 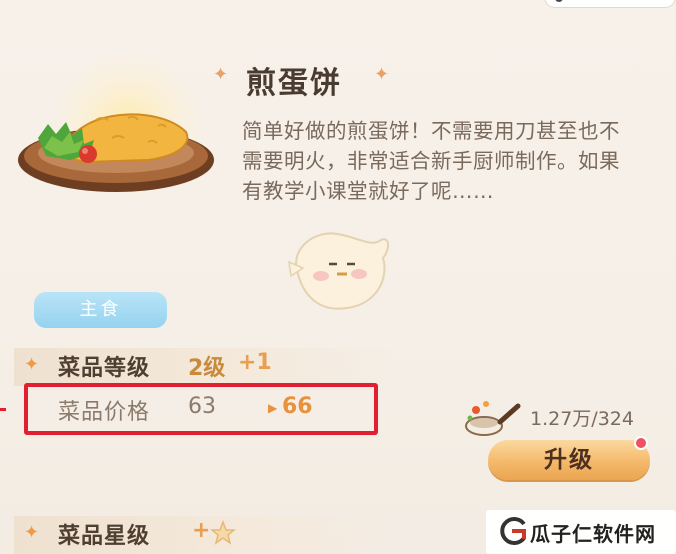 I want to click on frying-pan-icon, so click(x=493, y=418).